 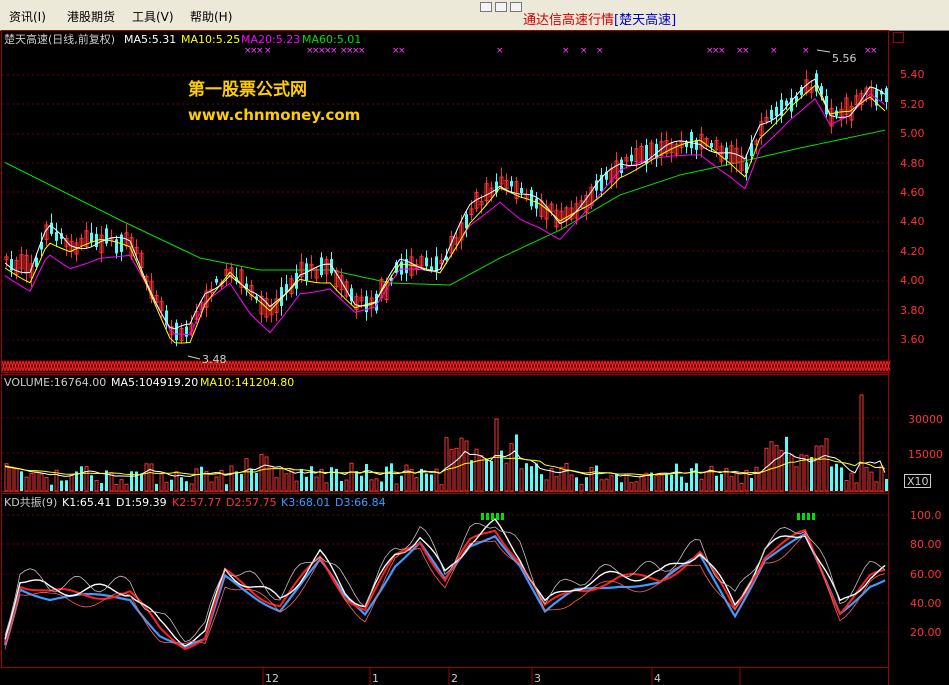 I want to click on kd-axis: 100.0 80.00 60.00 40.00 20.00, so click(x=926, y=574).